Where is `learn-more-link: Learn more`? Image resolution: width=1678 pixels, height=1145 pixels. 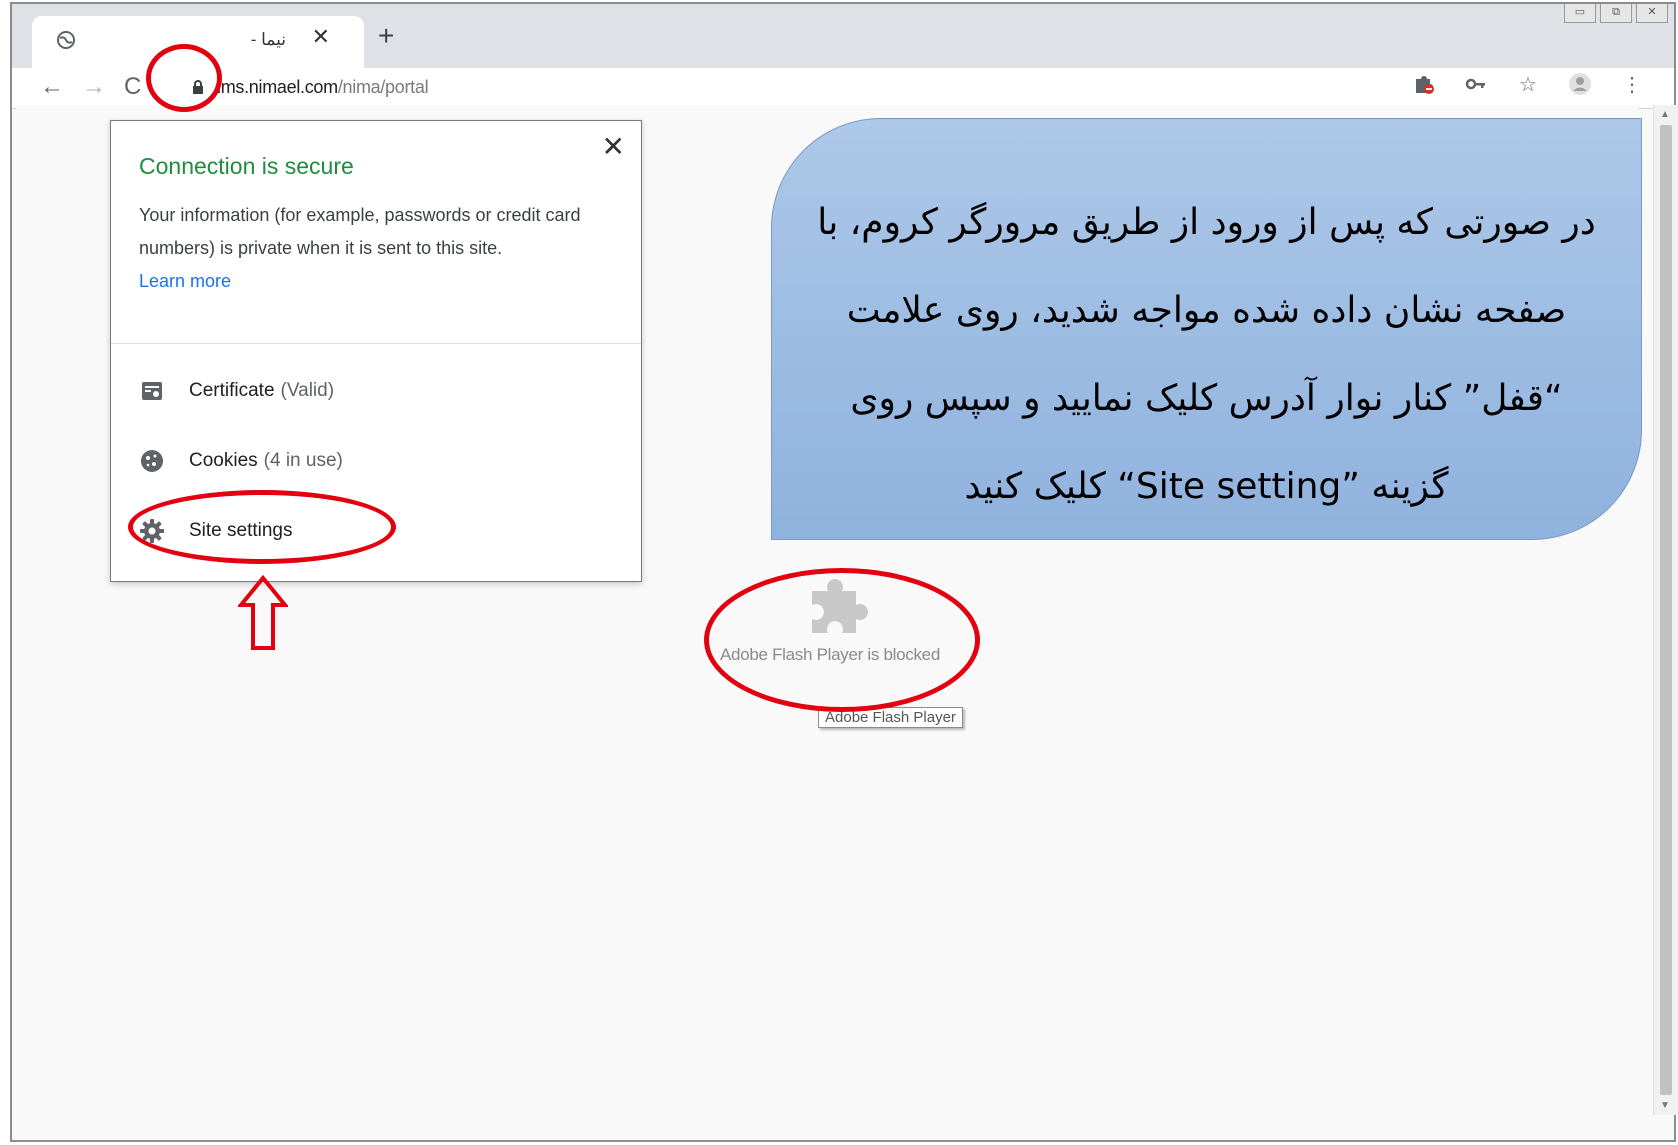
learn-more-link: Learn more is located at coordinates (185, 281).